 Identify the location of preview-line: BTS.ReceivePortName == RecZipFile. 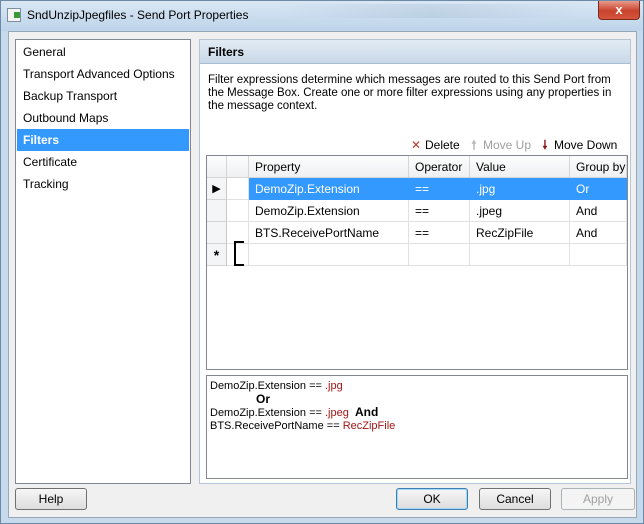
(417, 426).